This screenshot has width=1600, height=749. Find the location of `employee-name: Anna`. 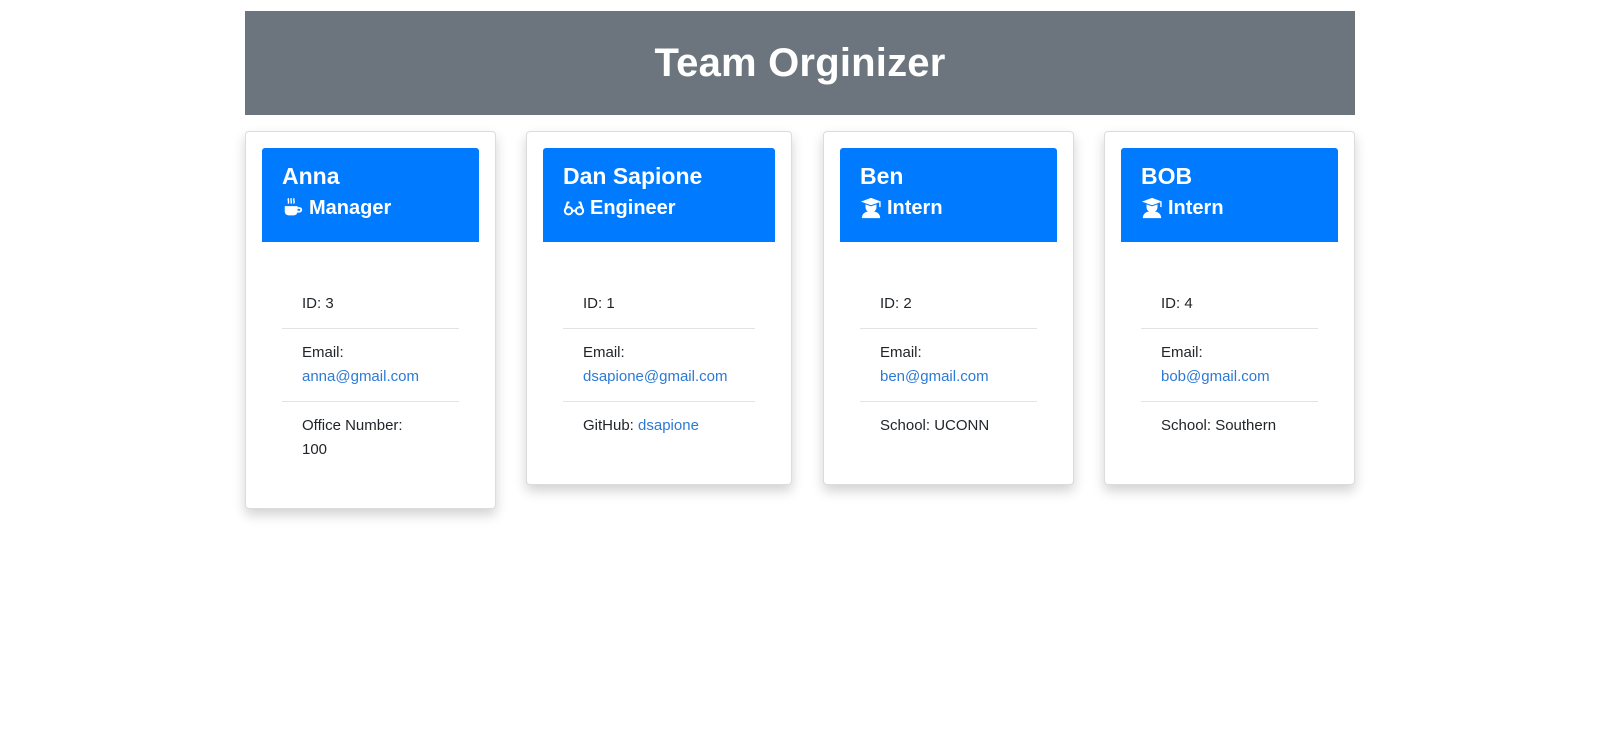

employee-name: Anna is located at coordinates (311, 176).